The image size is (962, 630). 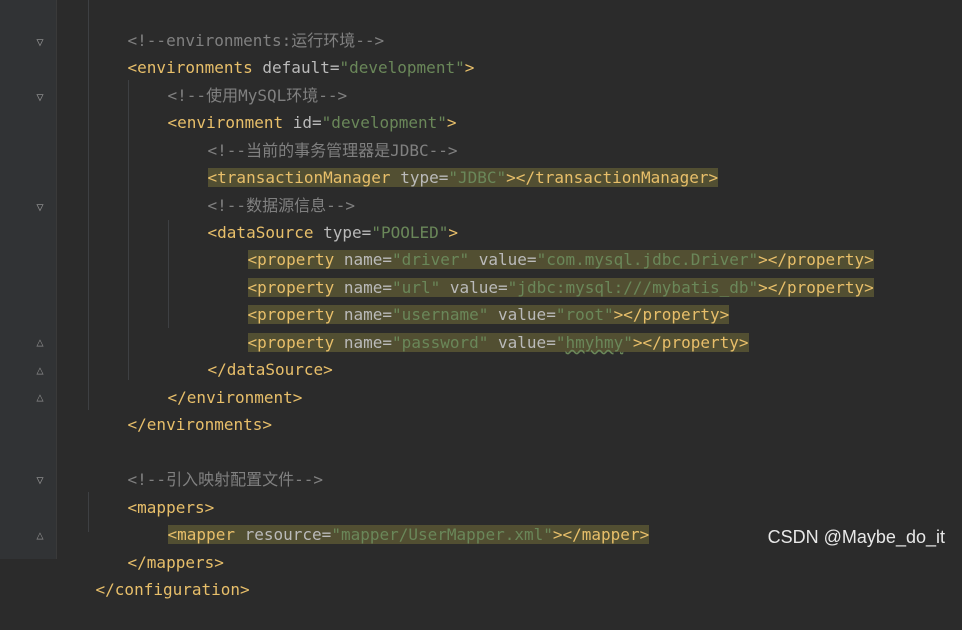 I want to click on code-line: <!--引入映射配置文件-->, so click(x=206, y=464).